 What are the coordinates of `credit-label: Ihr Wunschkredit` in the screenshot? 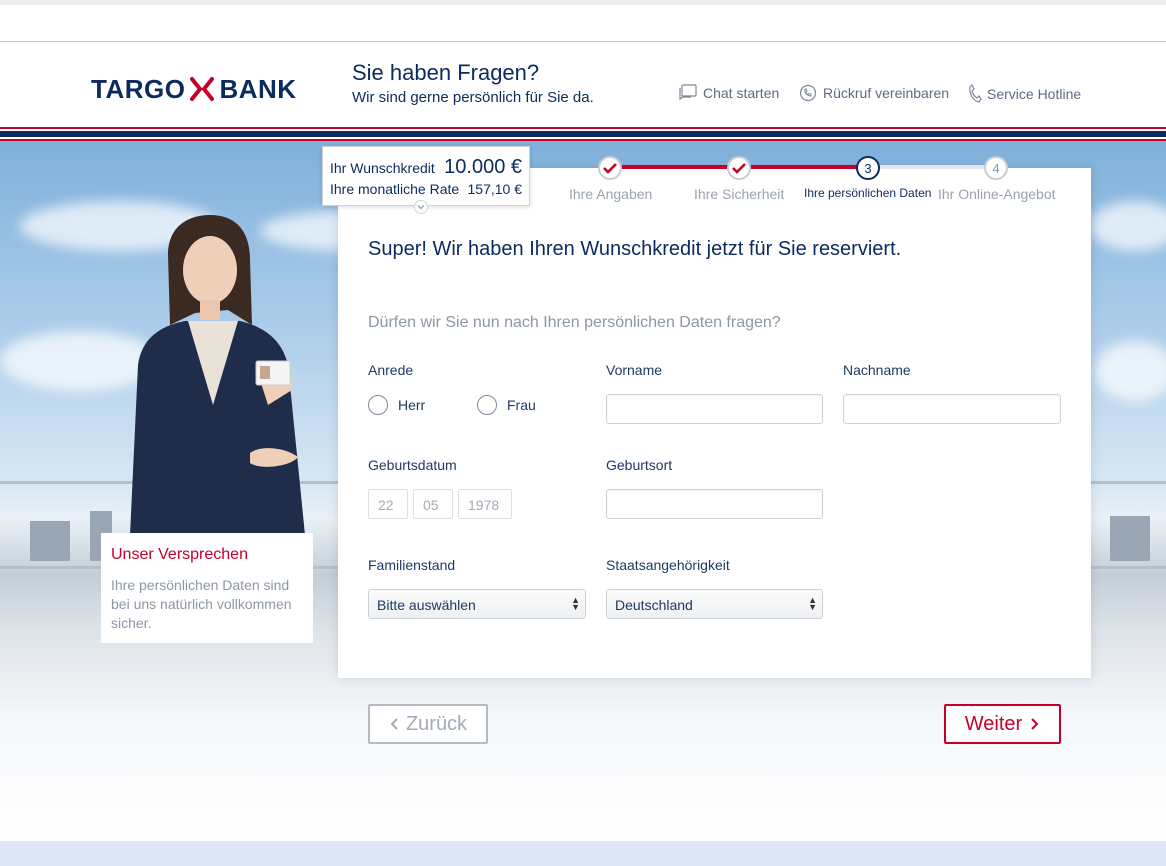 It's located at (382, 168).